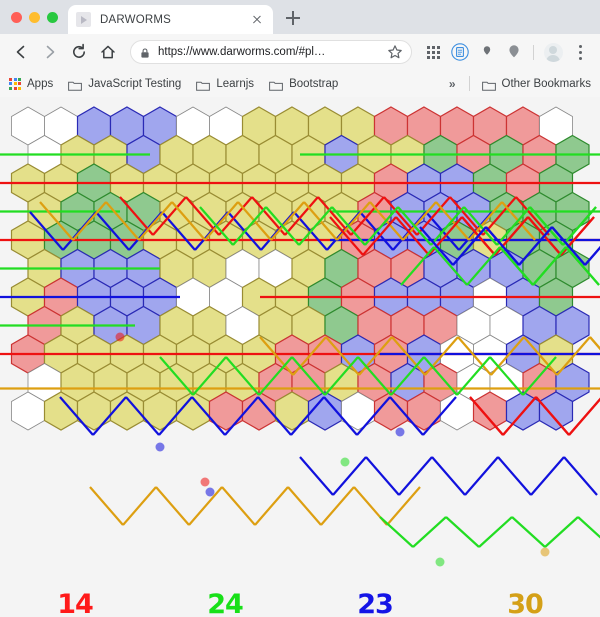 The height and width of the screenshot is (617, 600). Describe the element at coordinates (145, 52) in the screenshot. I see `lock-icon` at that location.